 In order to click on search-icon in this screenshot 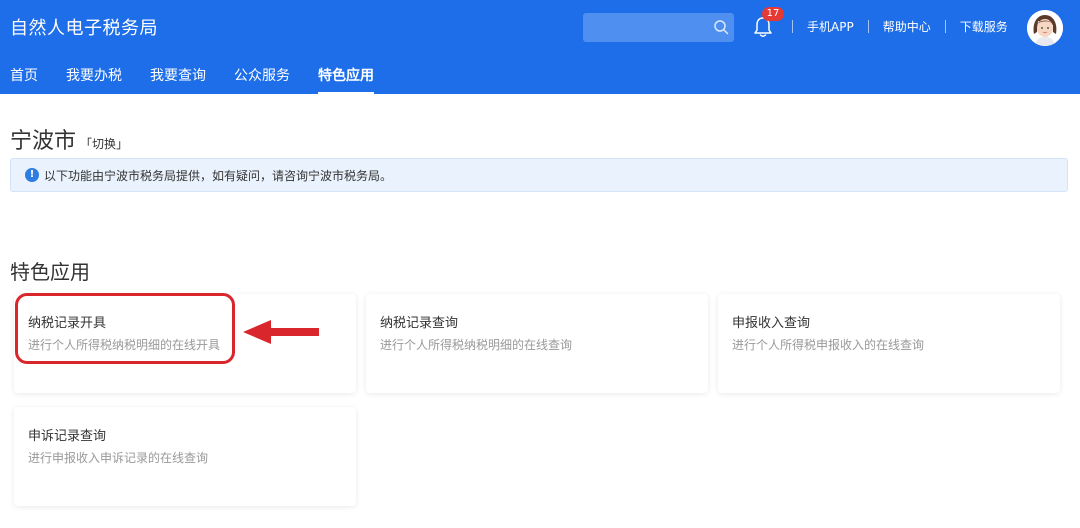, I will do `click(721, 27)`.